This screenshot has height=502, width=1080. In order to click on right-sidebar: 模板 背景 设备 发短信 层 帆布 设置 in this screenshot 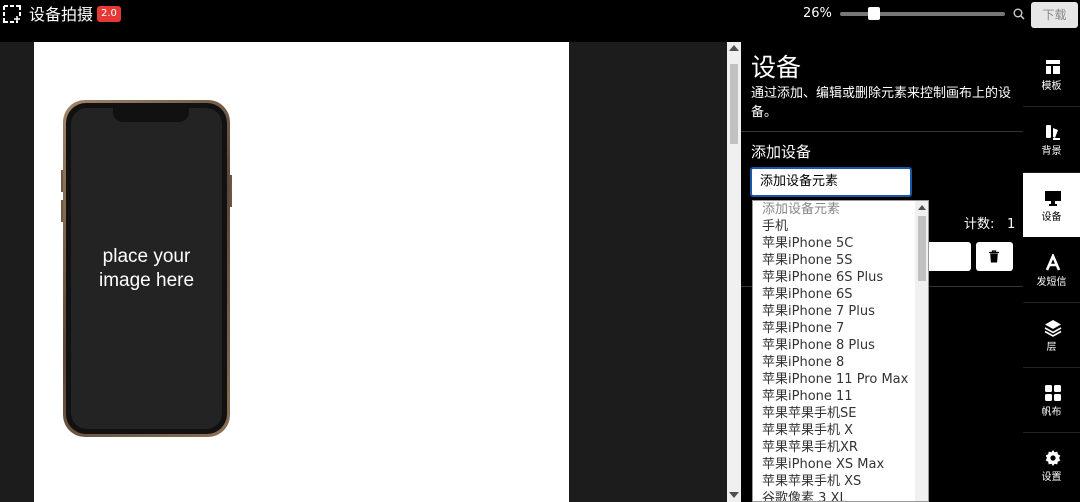, I will do `click(1051, 272)`.